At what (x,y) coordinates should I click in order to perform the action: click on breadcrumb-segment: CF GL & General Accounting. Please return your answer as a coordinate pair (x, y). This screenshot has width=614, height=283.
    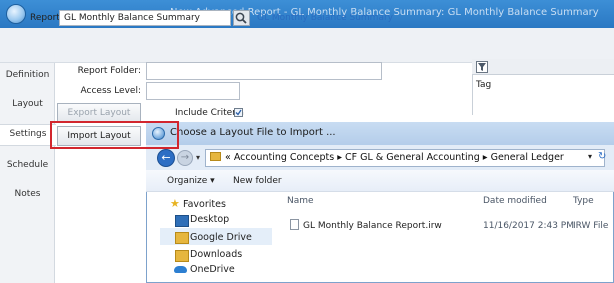
    Looking at the image, I should click on (412, 157).